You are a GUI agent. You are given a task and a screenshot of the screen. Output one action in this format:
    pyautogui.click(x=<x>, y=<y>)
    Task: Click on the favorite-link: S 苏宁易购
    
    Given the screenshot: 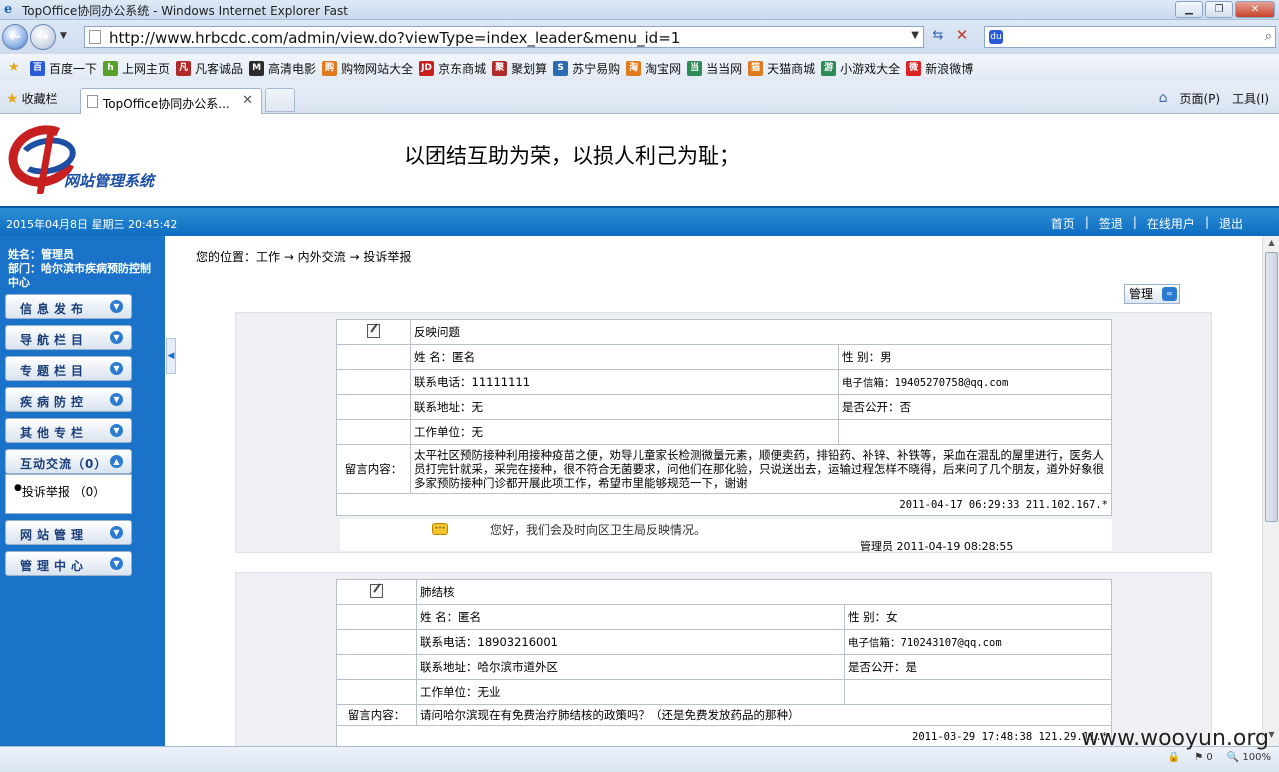 What is the action you would take?
    pyautogui.click(x=586, y=68)
    